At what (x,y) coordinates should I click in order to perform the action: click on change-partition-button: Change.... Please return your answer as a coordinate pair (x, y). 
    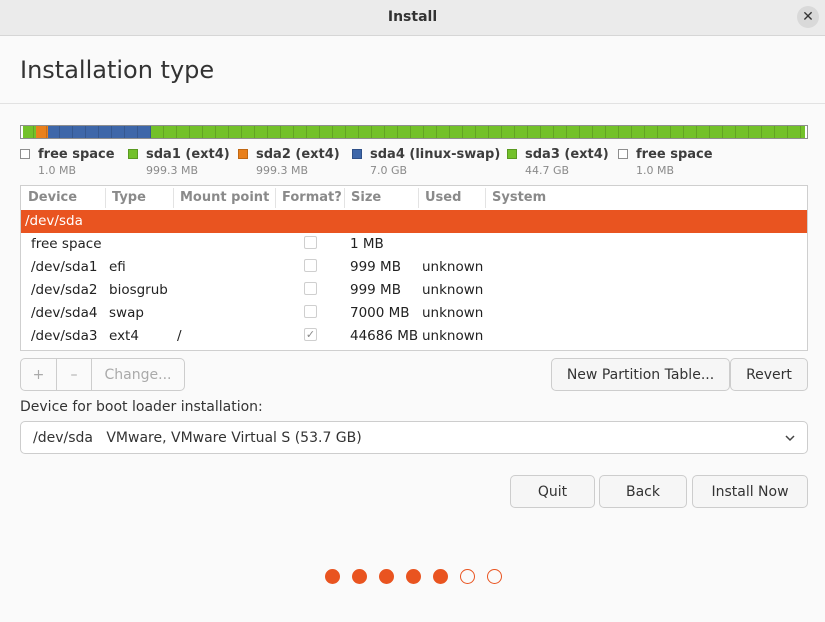
    Looking at the image, I should click on (137, 374).